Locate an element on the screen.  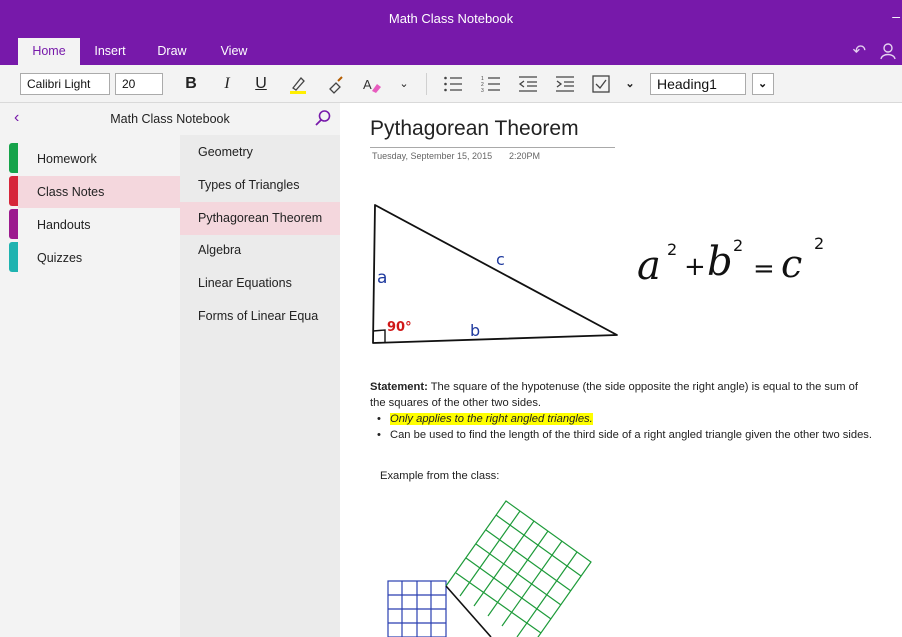
page-pythagorean-theorem: Pythagorean Theorem is located at coordinates (260, 218).